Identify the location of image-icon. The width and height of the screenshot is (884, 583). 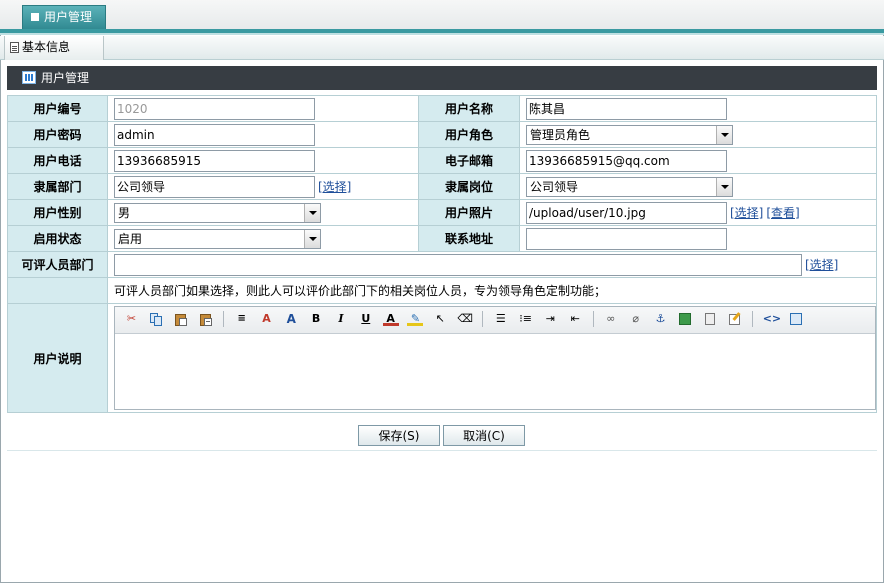
(685, 319).